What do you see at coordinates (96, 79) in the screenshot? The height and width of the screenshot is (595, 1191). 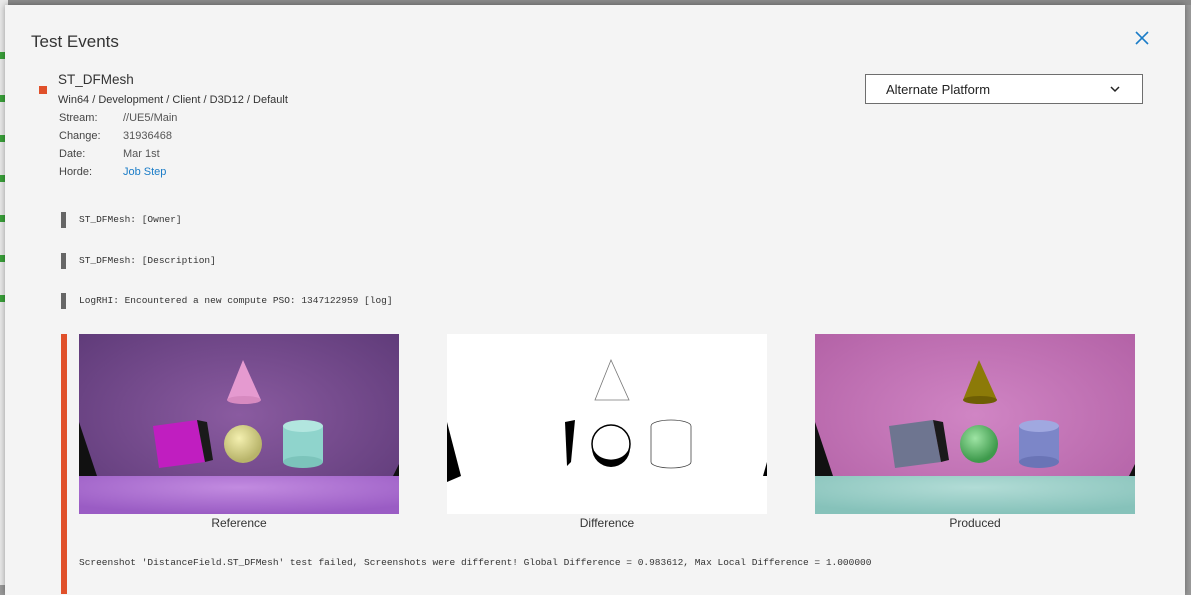 I see `test-name: ST_DFMesh` at bounding box center [96, 79].